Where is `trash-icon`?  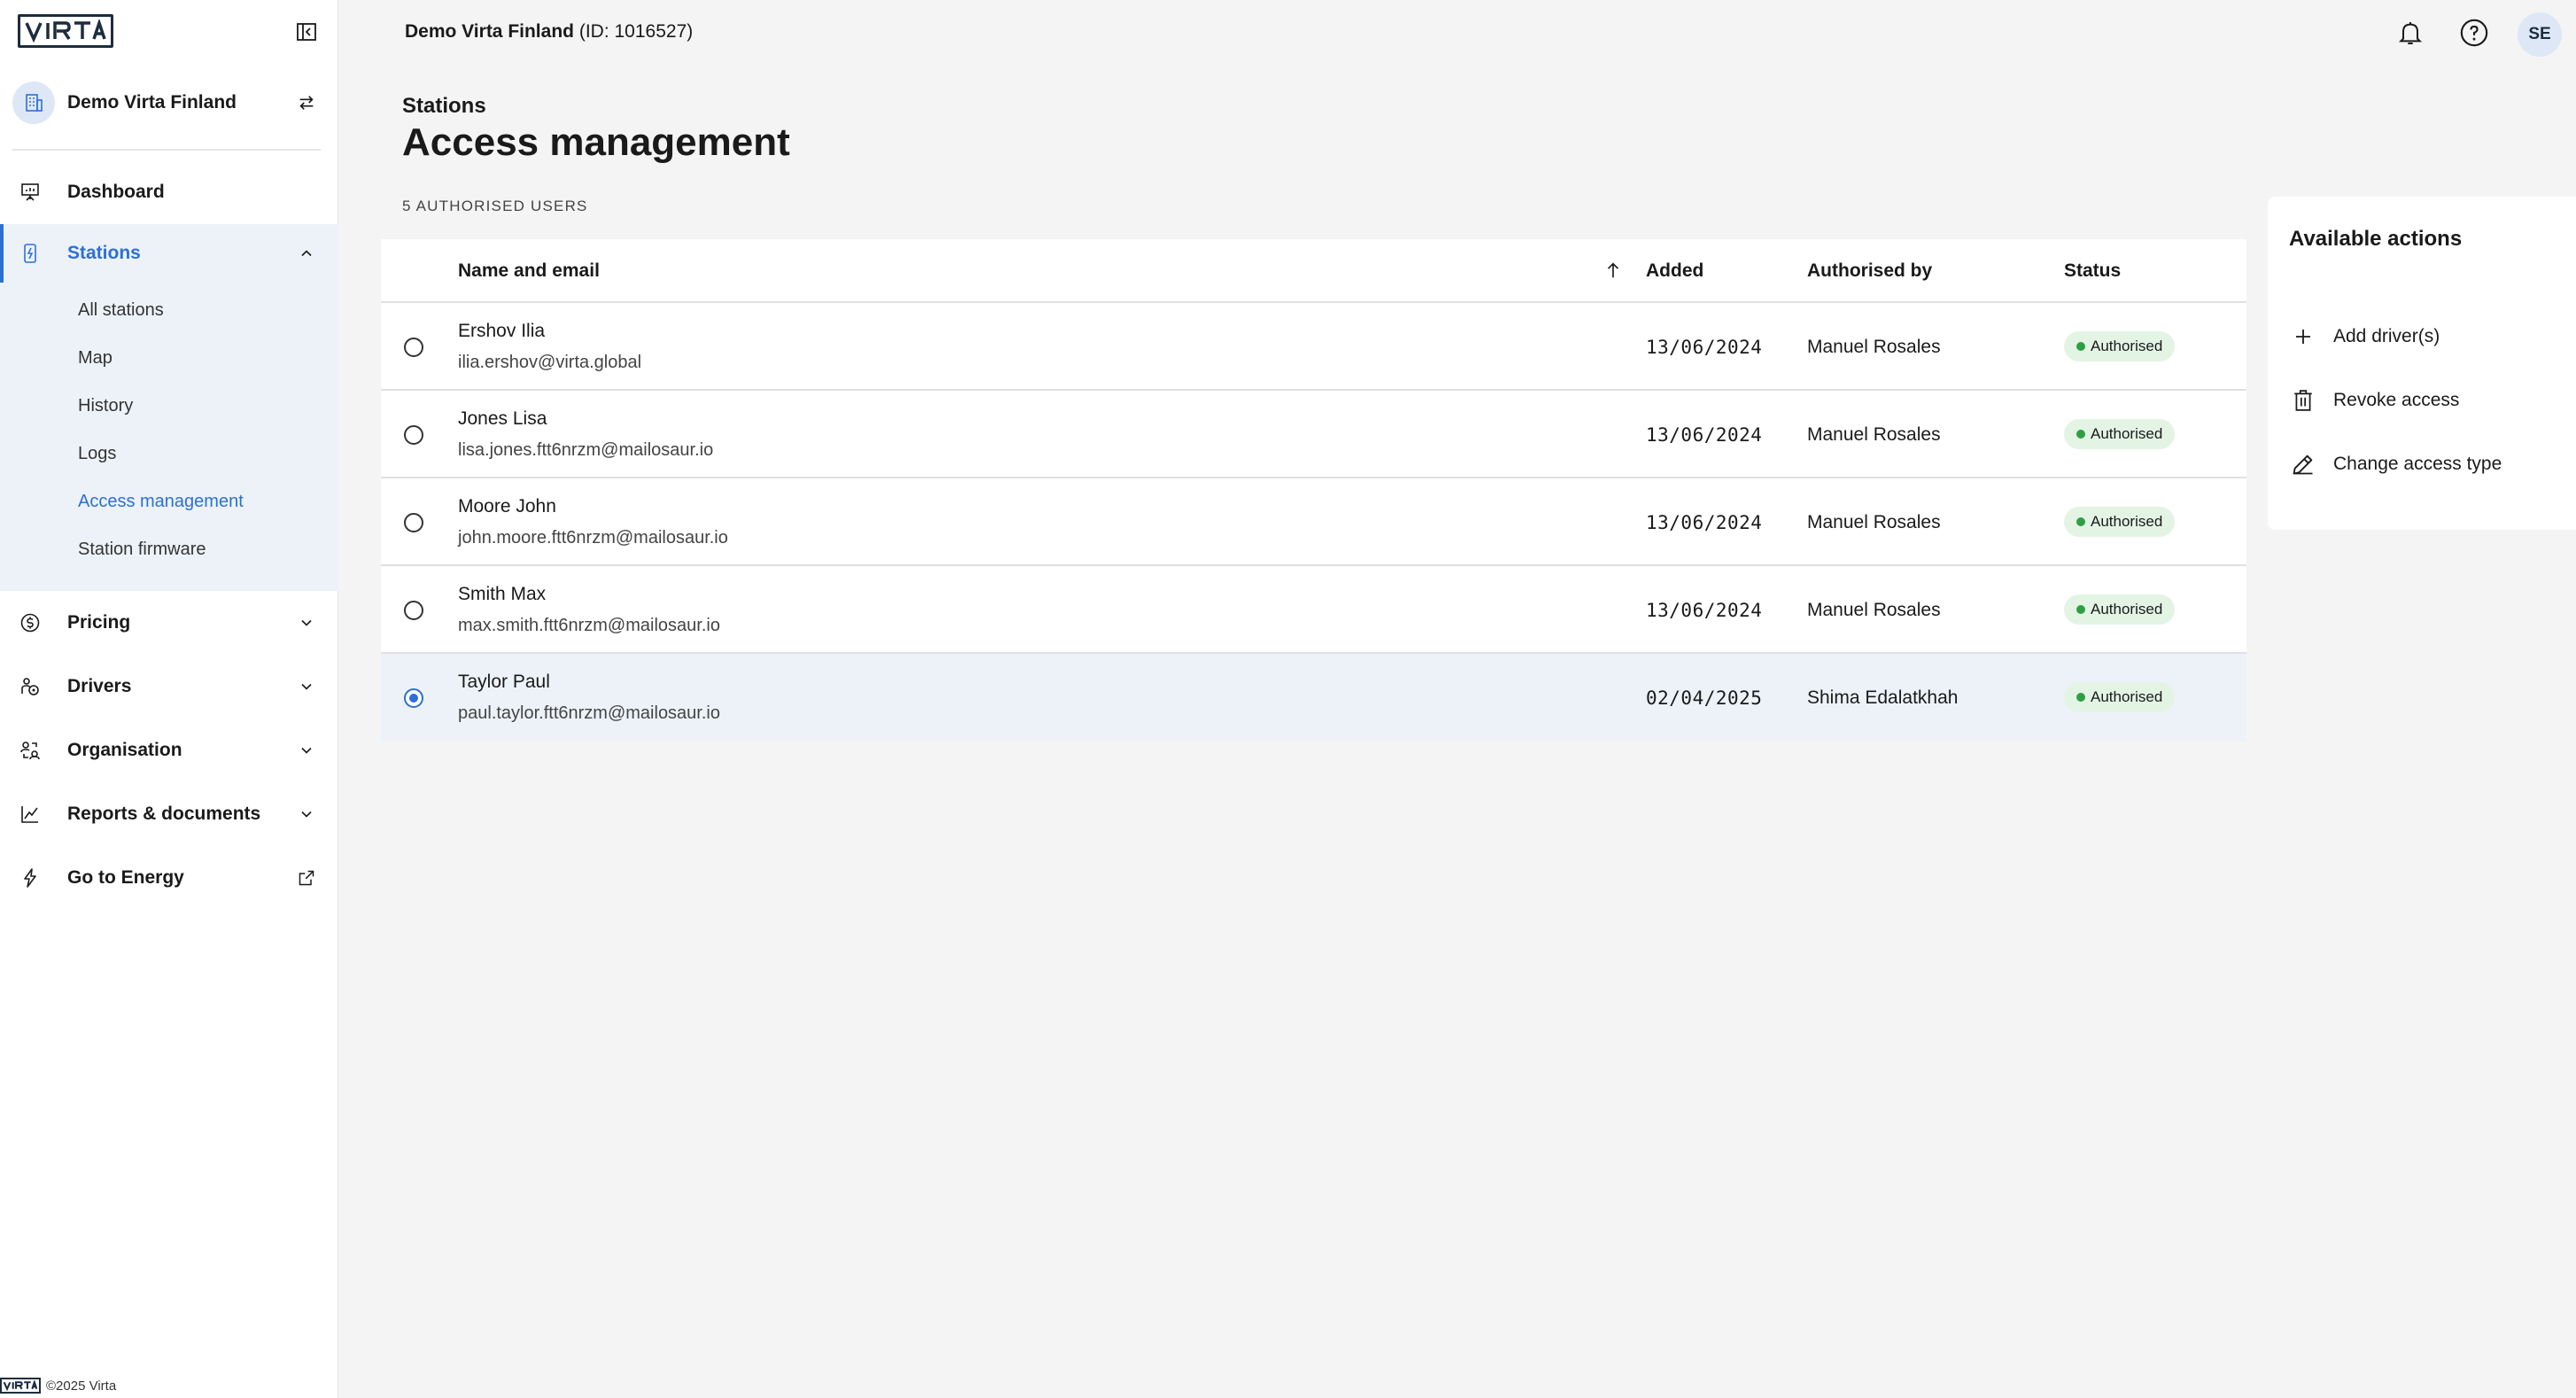
trash-icon is located at coordinates (2303, 400).